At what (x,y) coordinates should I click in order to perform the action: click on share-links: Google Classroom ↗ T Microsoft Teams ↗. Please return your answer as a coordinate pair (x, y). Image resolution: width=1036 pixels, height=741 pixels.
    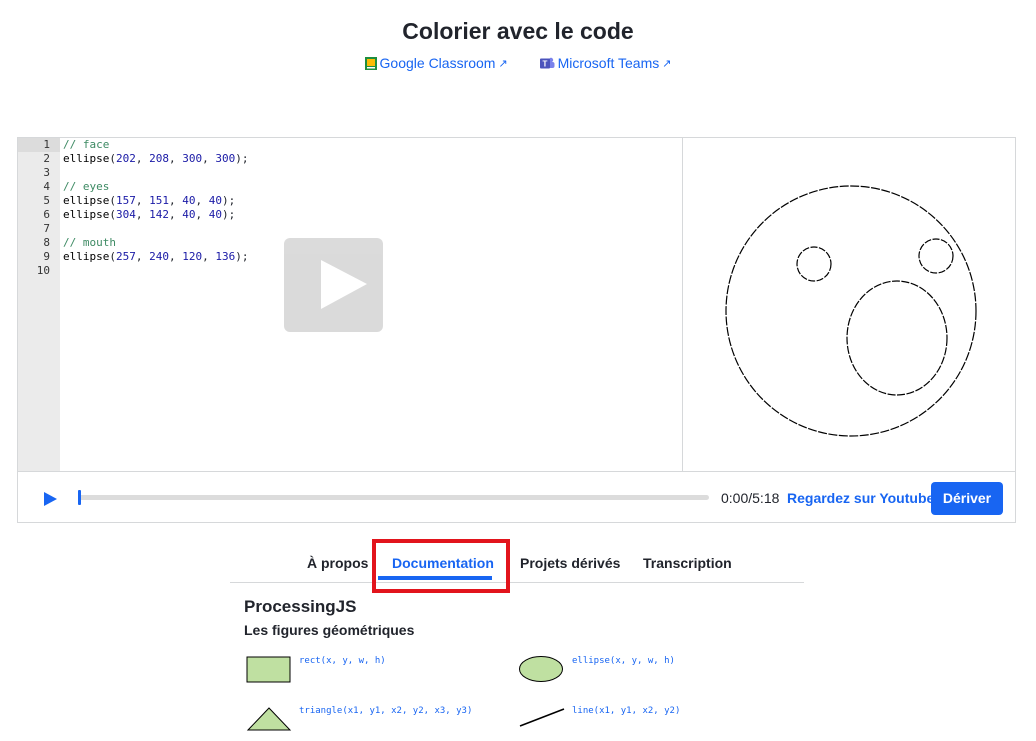
    Looking at the image, I should click on (518, 64).